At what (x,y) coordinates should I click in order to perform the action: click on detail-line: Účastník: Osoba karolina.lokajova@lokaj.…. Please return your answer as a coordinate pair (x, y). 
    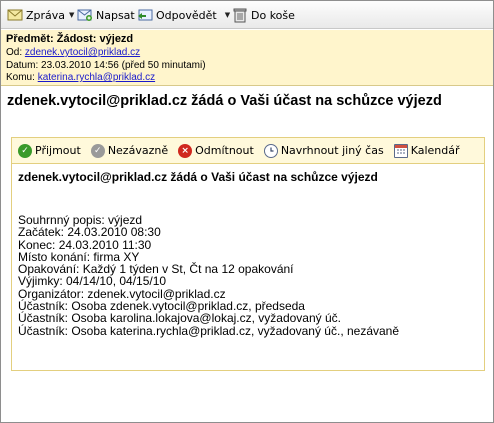
    Looking at the image, I should click on (179, 318).